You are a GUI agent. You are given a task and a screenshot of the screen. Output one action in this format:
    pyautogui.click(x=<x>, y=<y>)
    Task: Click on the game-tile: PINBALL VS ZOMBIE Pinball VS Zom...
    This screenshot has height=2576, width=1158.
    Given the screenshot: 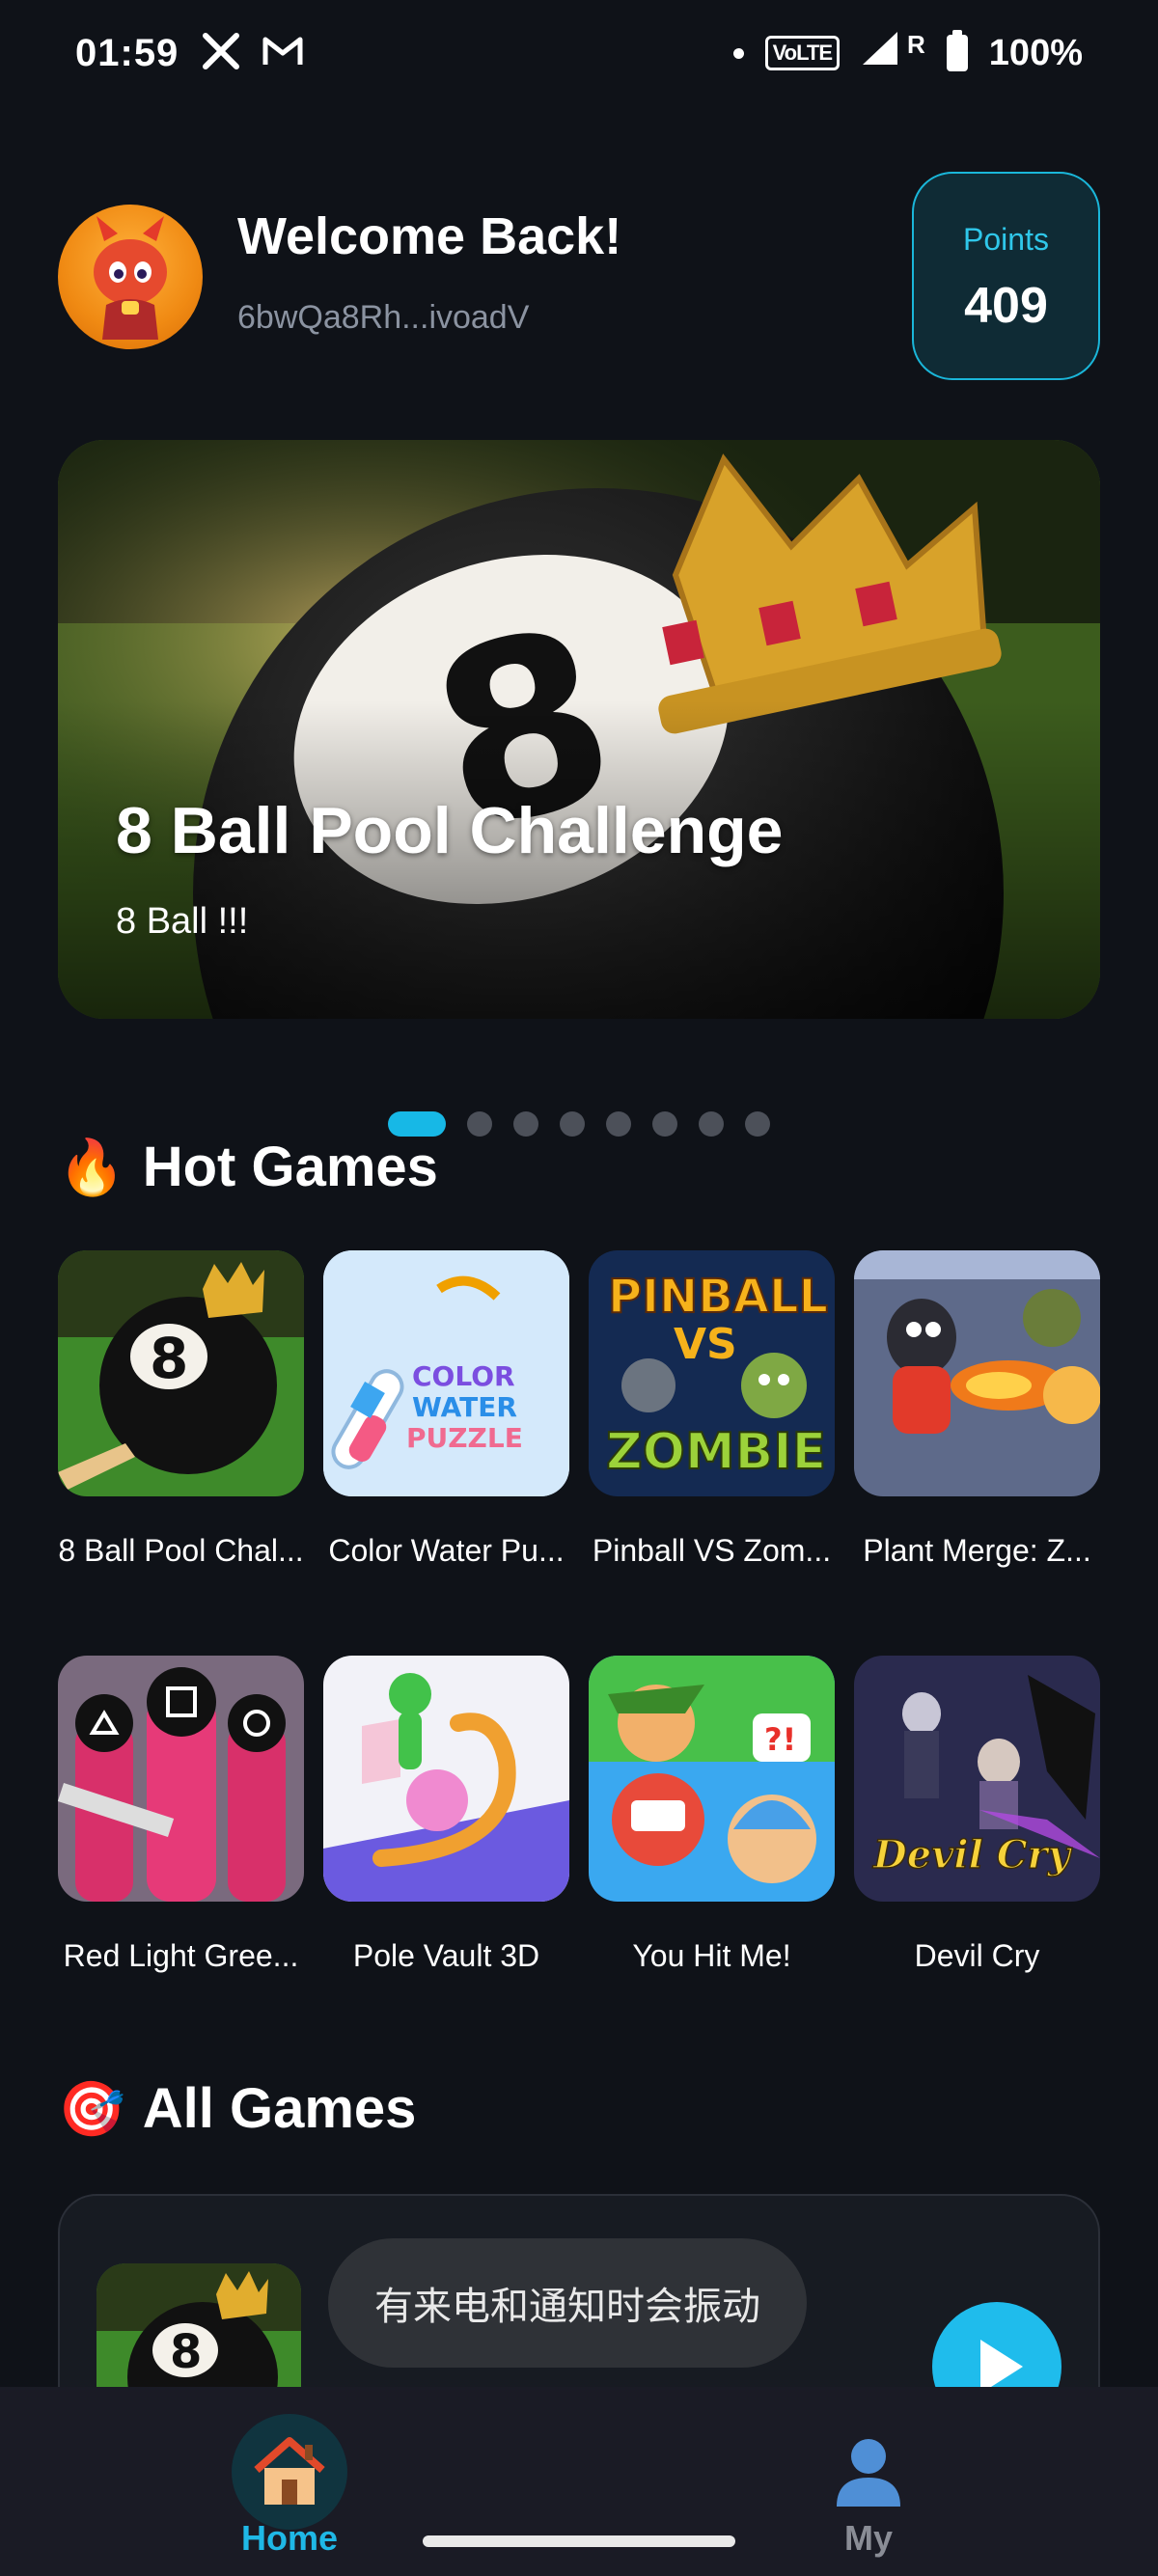 What is the action you would take?
    pyautogui.click(x=712, y=1410)
    